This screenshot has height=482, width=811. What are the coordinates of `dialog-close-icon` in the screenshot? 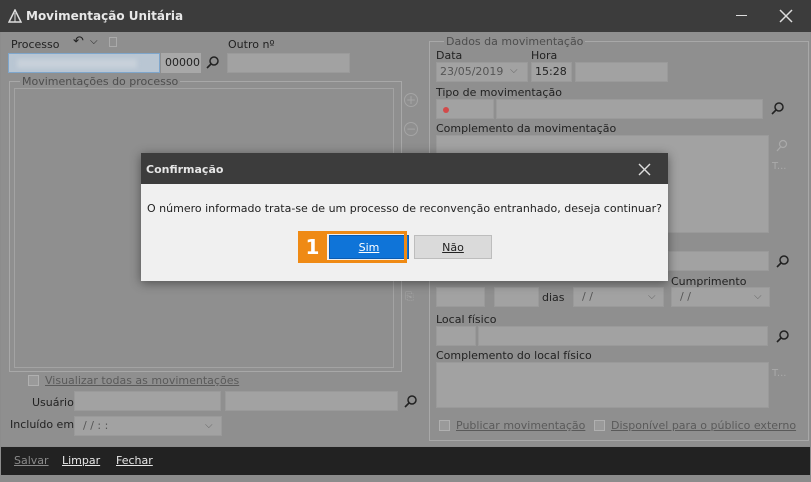 It's located at (644, 169).